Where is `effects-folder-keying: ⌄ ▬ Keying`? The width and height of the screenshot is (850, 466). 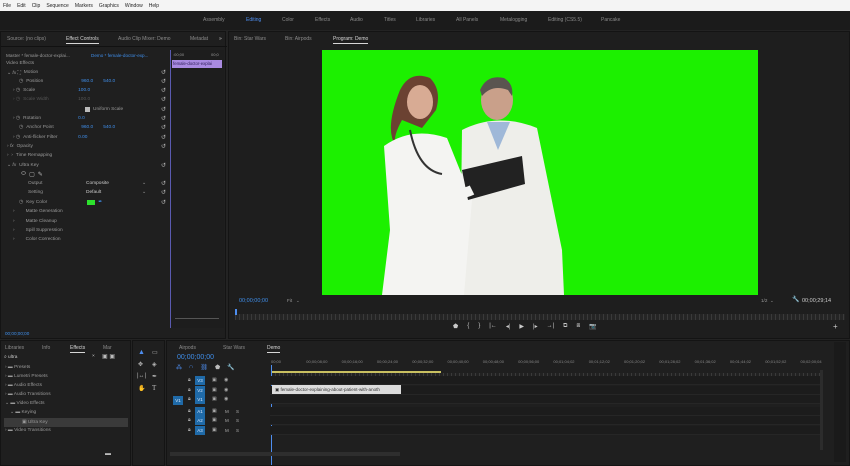 effects-folder-keying: ⌄ ▬ Keying is located at coordinates (23, 412).